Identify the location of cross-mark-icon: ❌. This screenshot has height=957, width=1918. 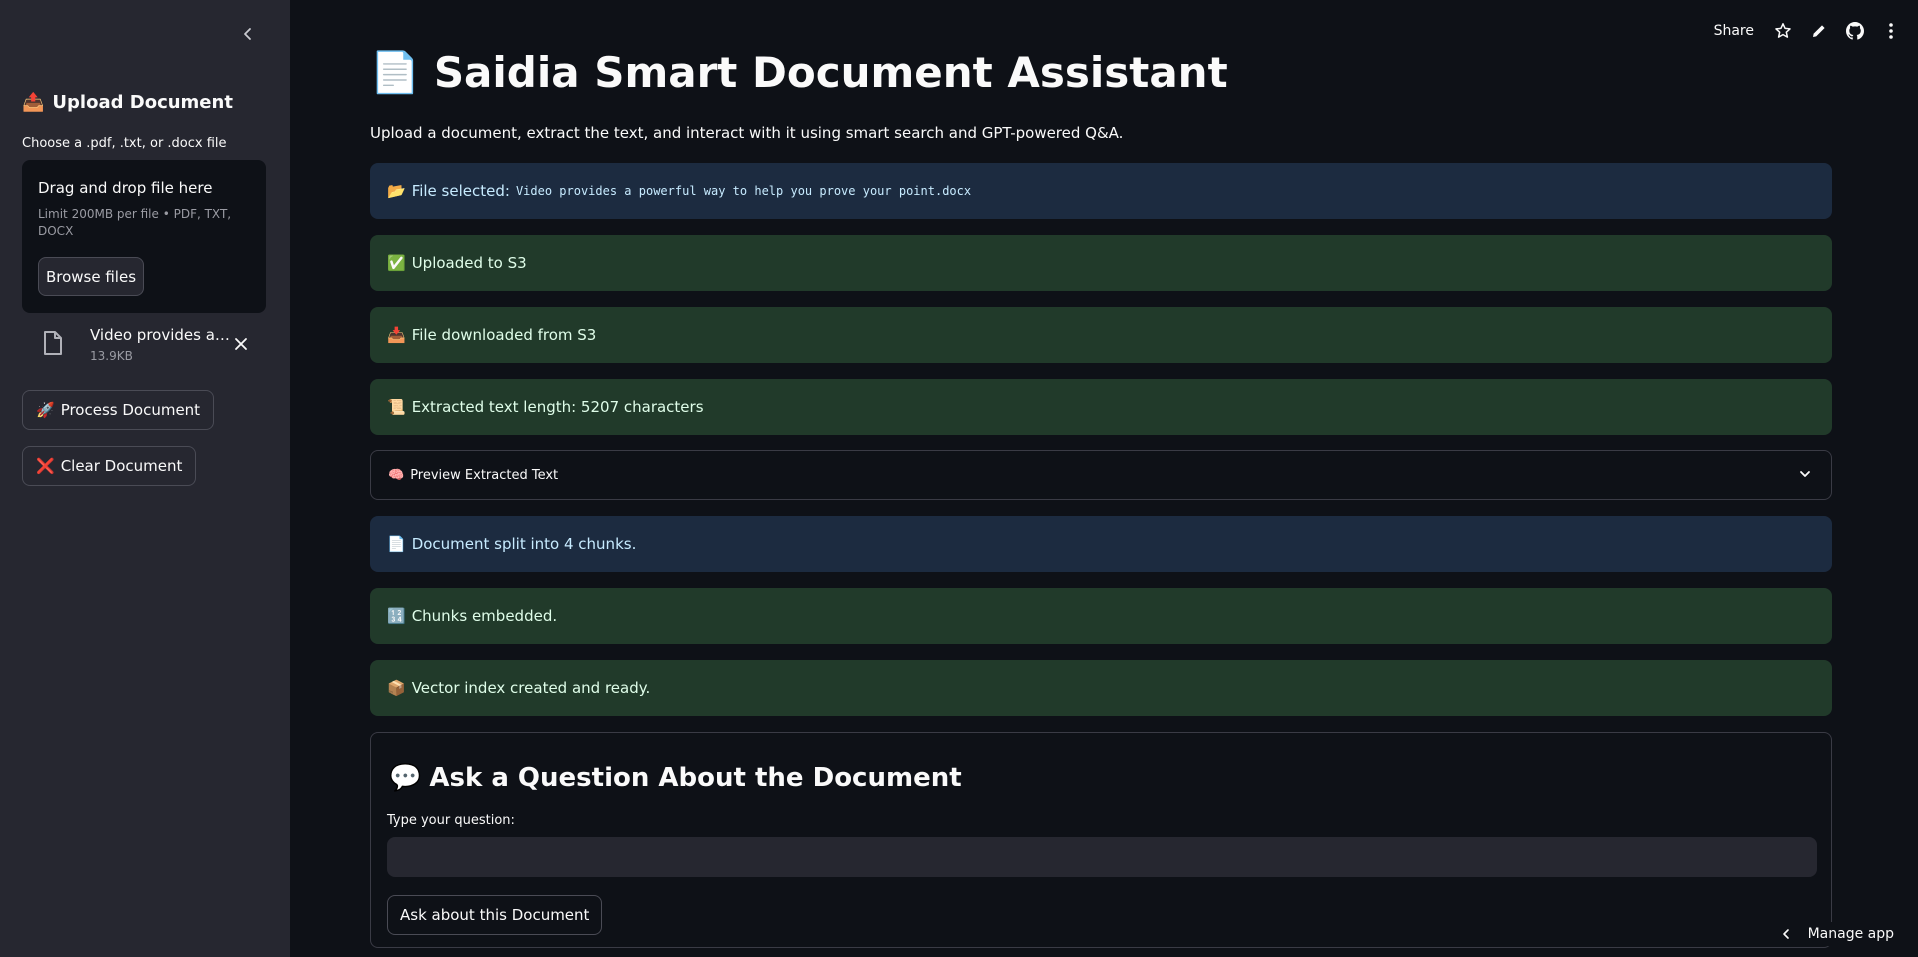
(45, 466).